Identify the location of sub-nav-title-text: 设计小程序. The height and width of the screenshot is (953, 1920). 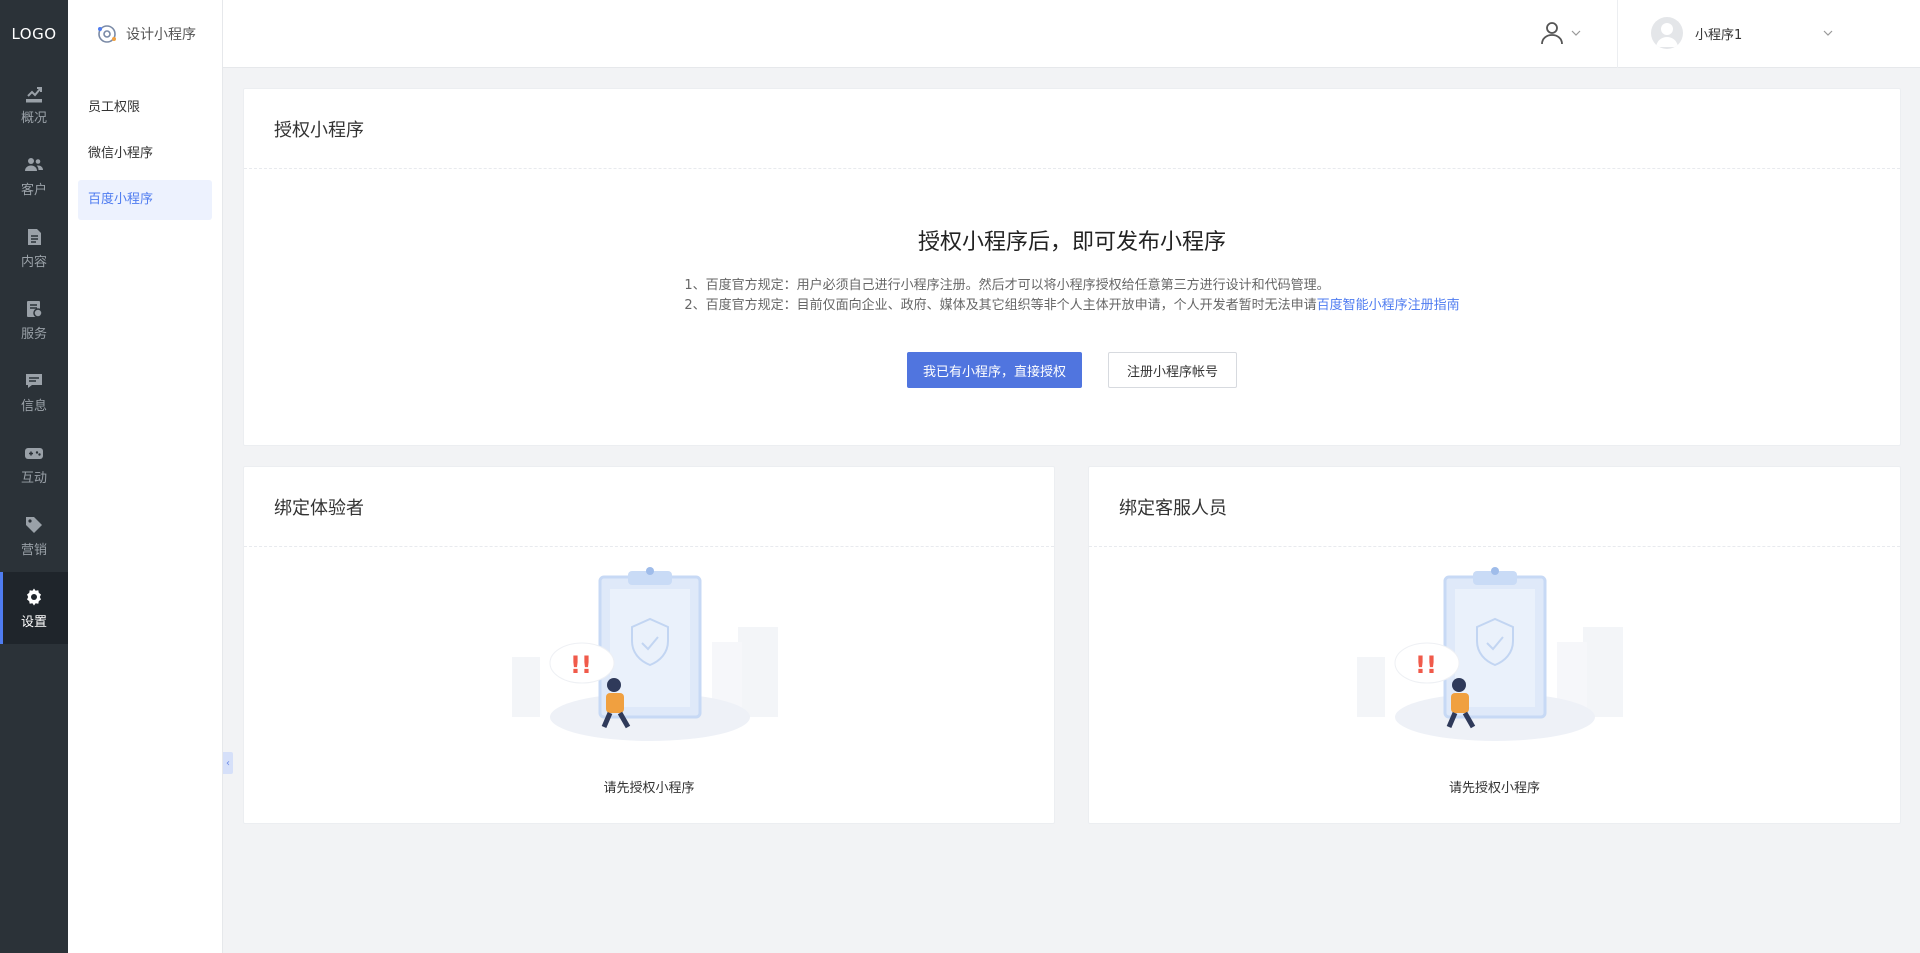
(161, 35).